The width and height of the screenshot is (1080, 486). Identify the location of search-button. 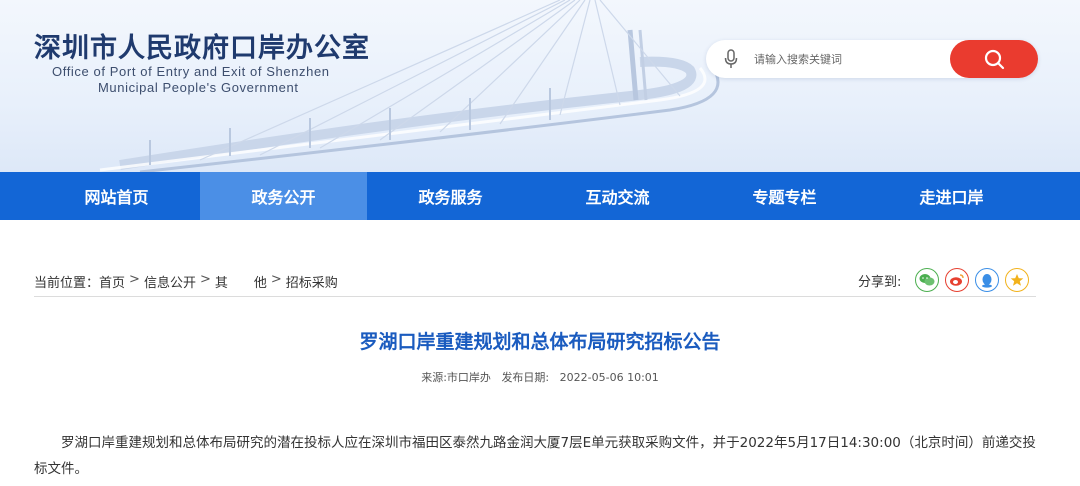
(994, 59).